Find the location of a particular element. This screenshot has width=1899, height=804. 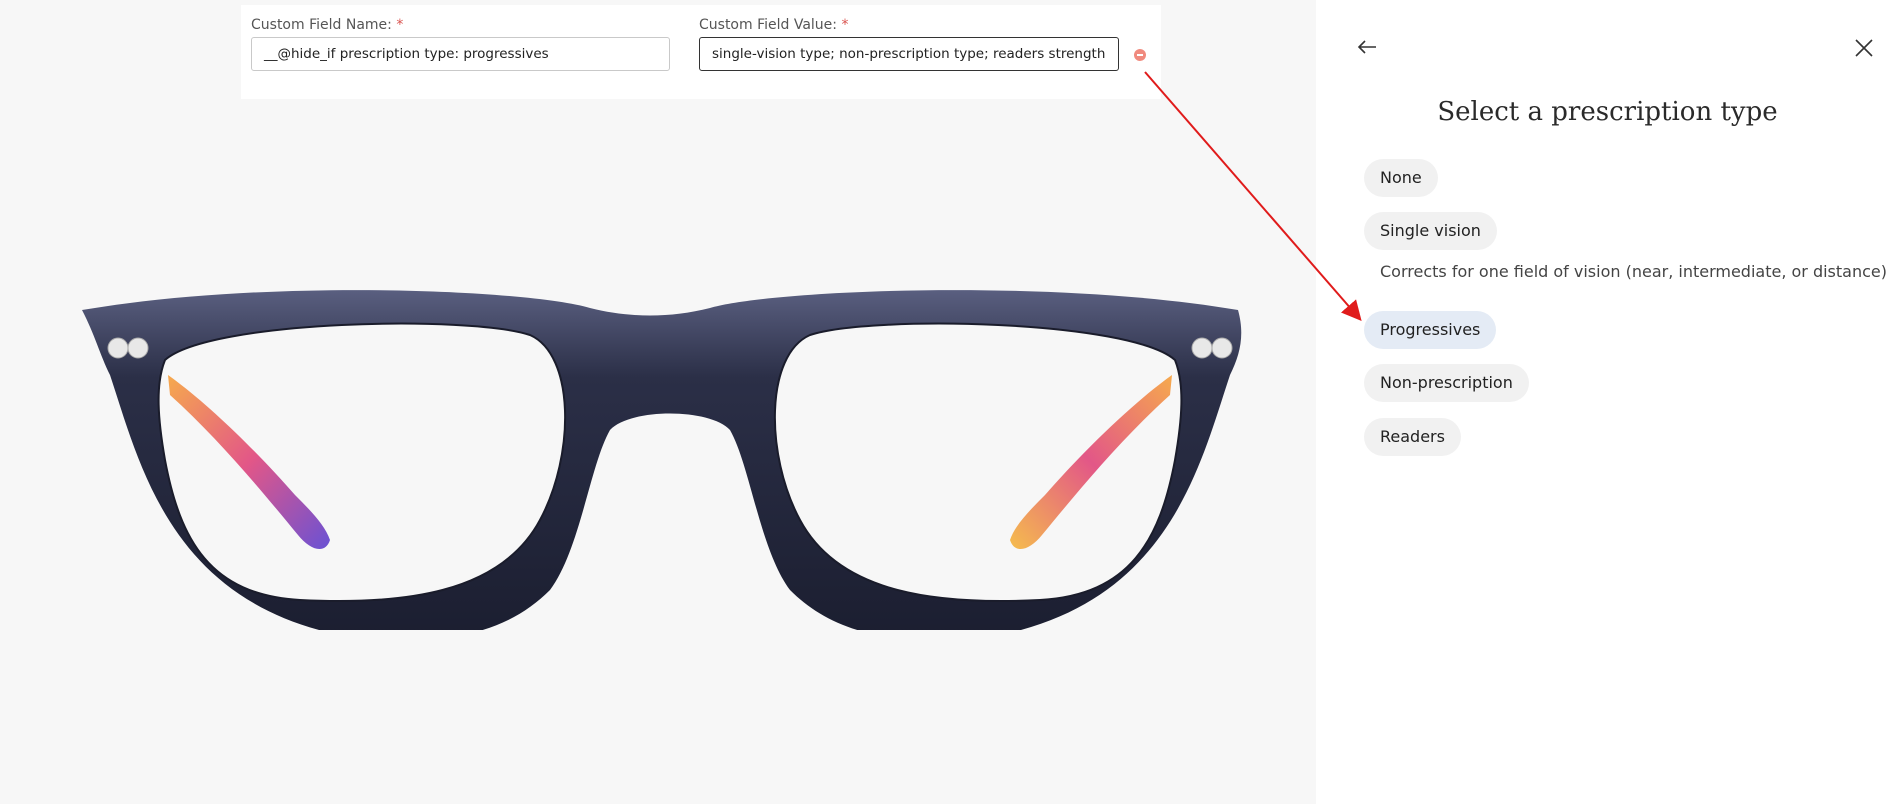

option-non-prescription: Non-prescription is located at coordinates (1446, 383).